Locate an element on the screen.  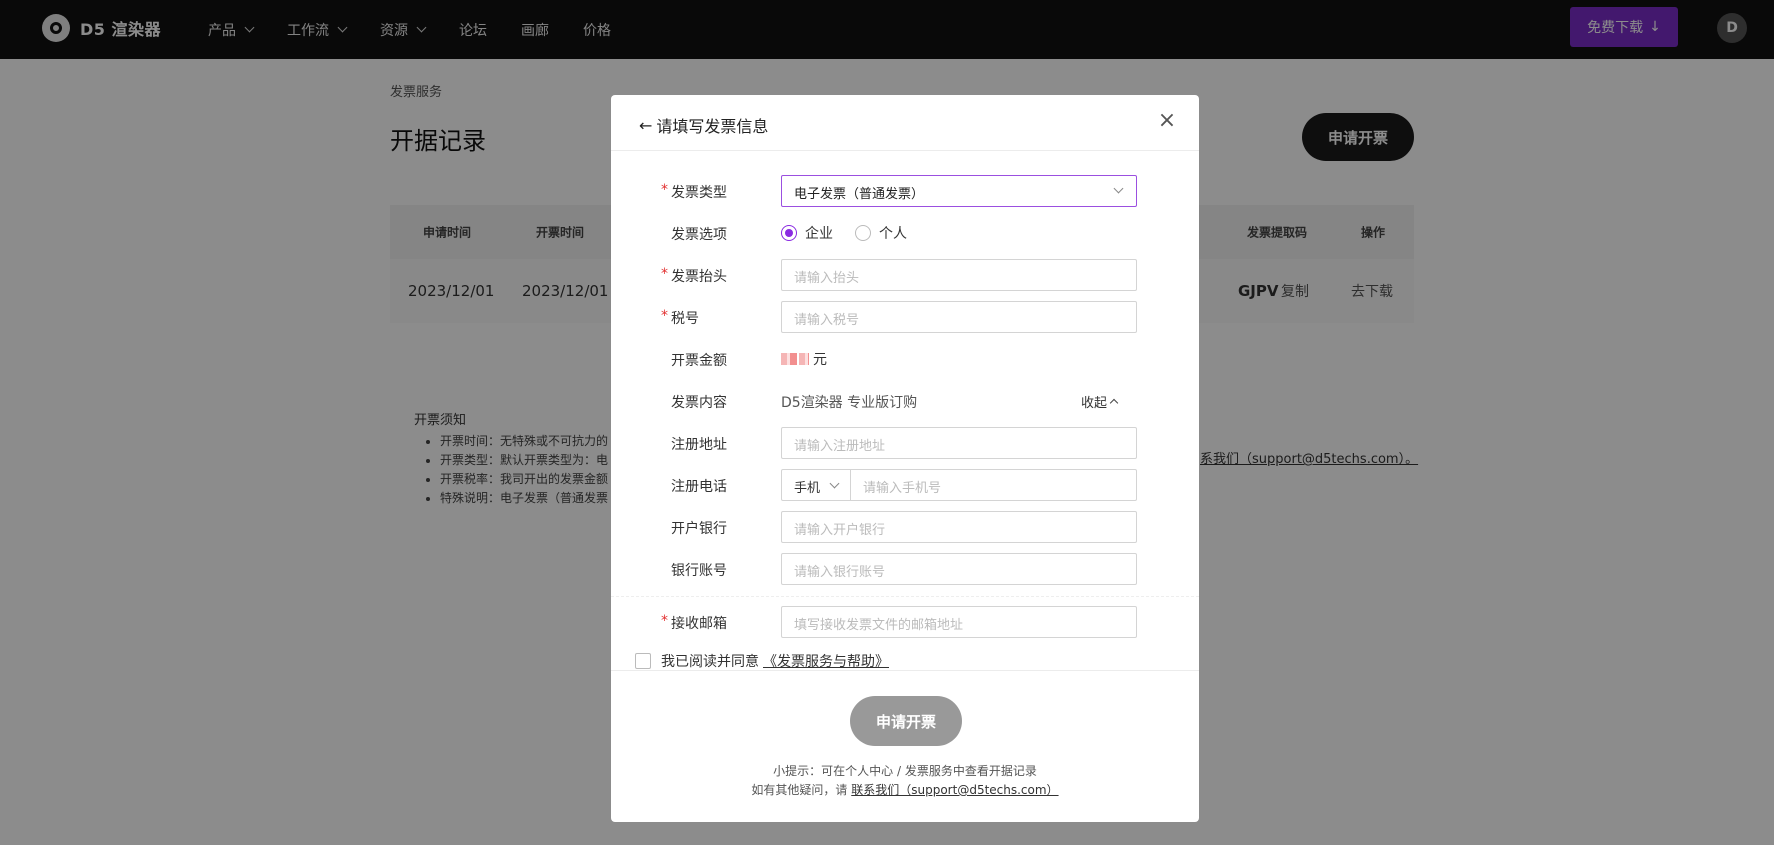
field-label: 注册地址 is located at coordinates (699, 445).